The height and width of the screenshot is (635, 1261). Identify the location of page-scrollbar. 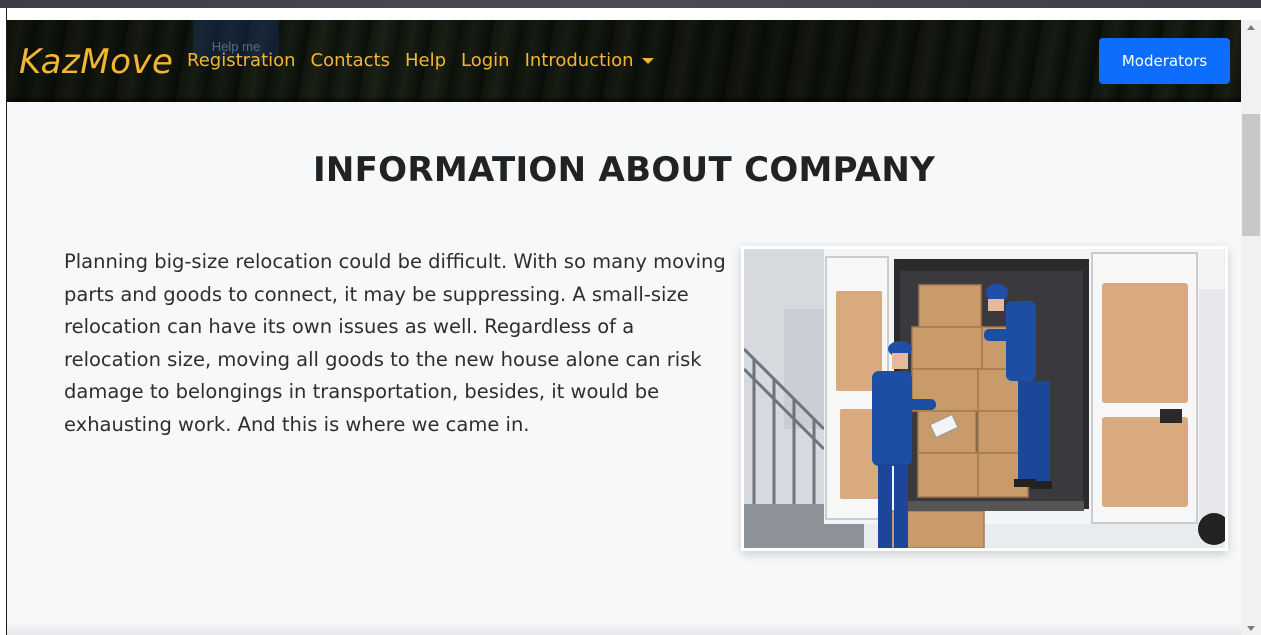
(1251, 327).